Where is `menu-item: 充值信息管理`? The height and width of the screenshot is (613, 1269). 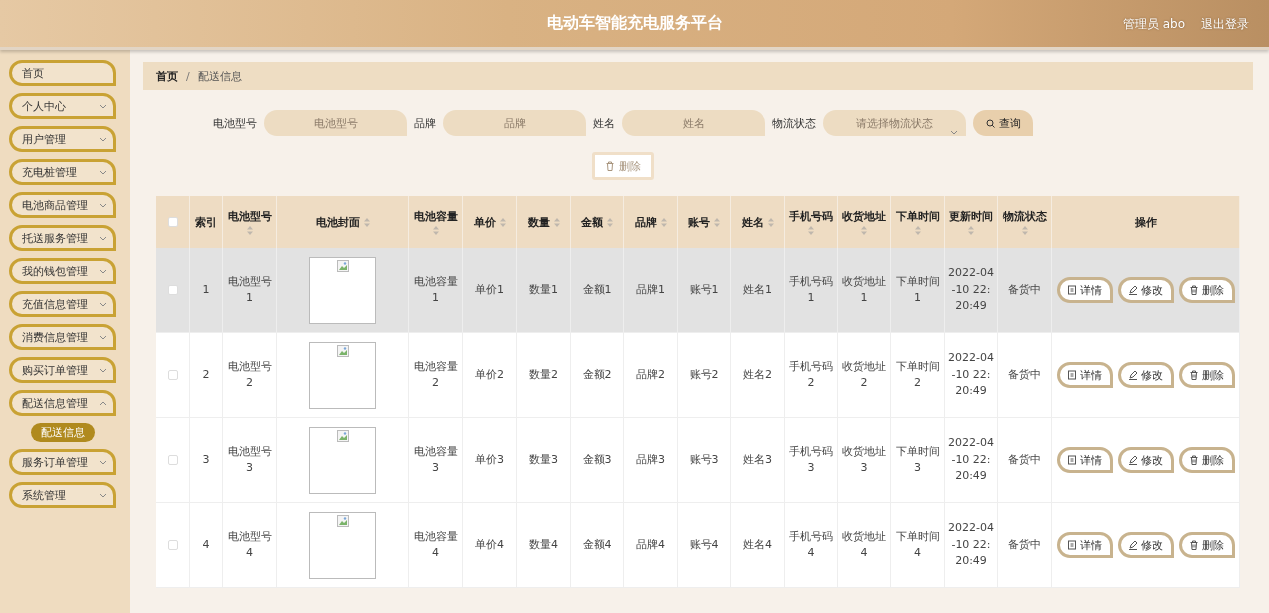 menu-item: 充值信息管理 is located at coordinates (62, 304).